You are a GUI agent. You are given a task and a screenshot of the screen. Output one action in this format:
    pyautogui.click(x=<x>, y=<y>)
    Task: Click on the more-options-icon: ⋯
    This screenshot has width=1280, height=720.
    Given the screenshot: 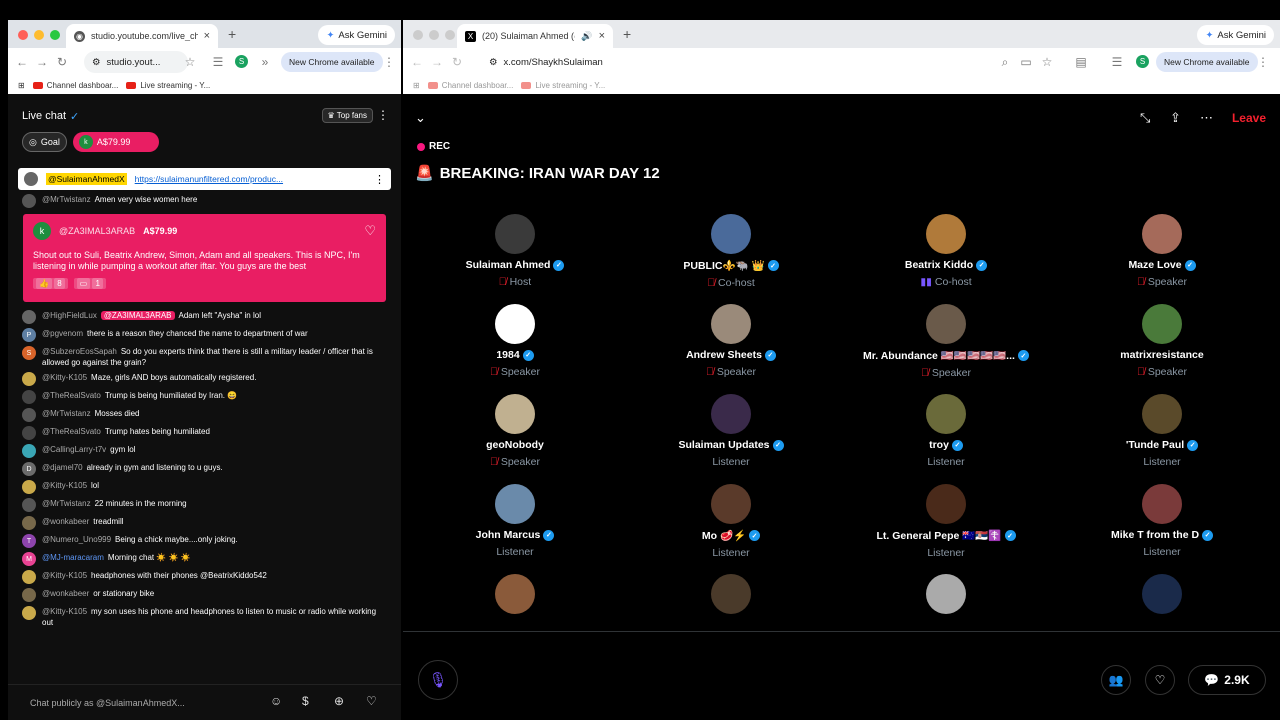 What is the action you would take?
    pyautogui.click(x=1206, y=118)
    